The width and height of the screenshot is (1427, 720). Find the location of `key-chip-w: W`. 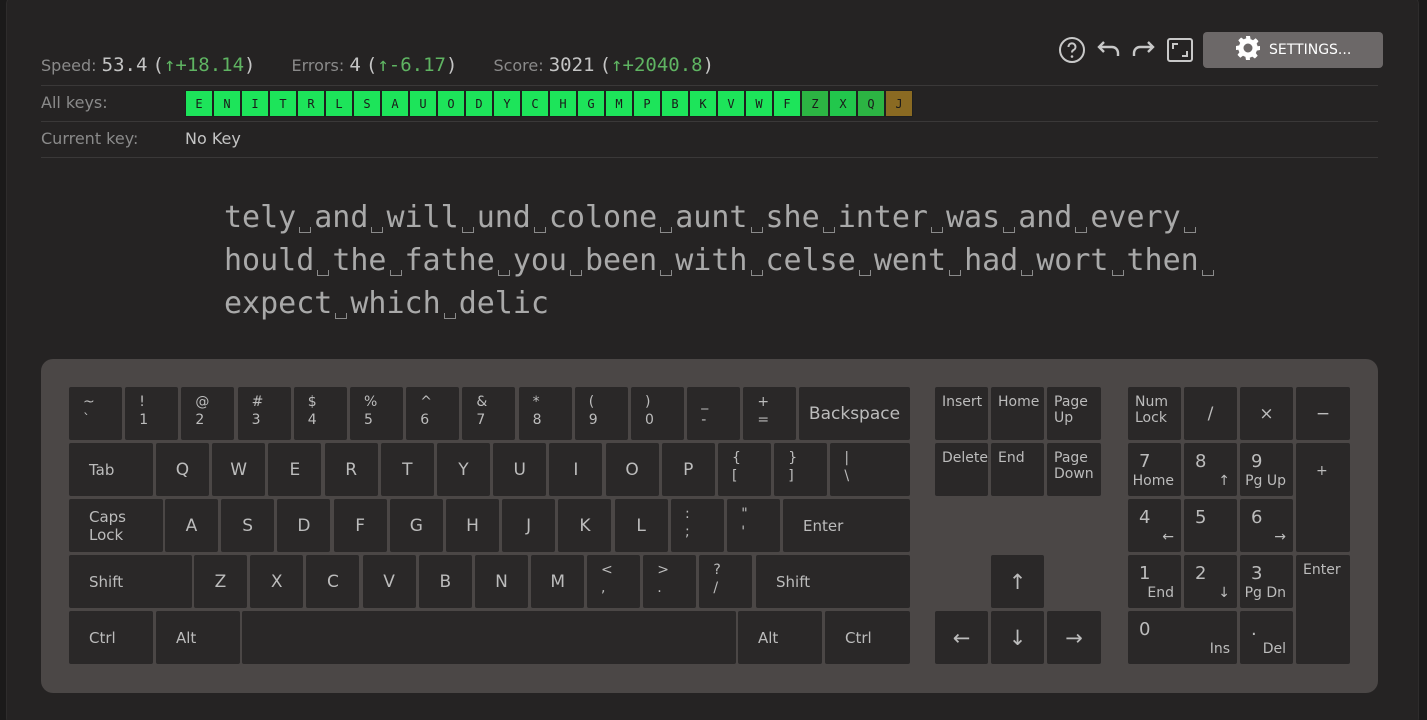

key-chip-w: W is located at coordinates (759, 103).